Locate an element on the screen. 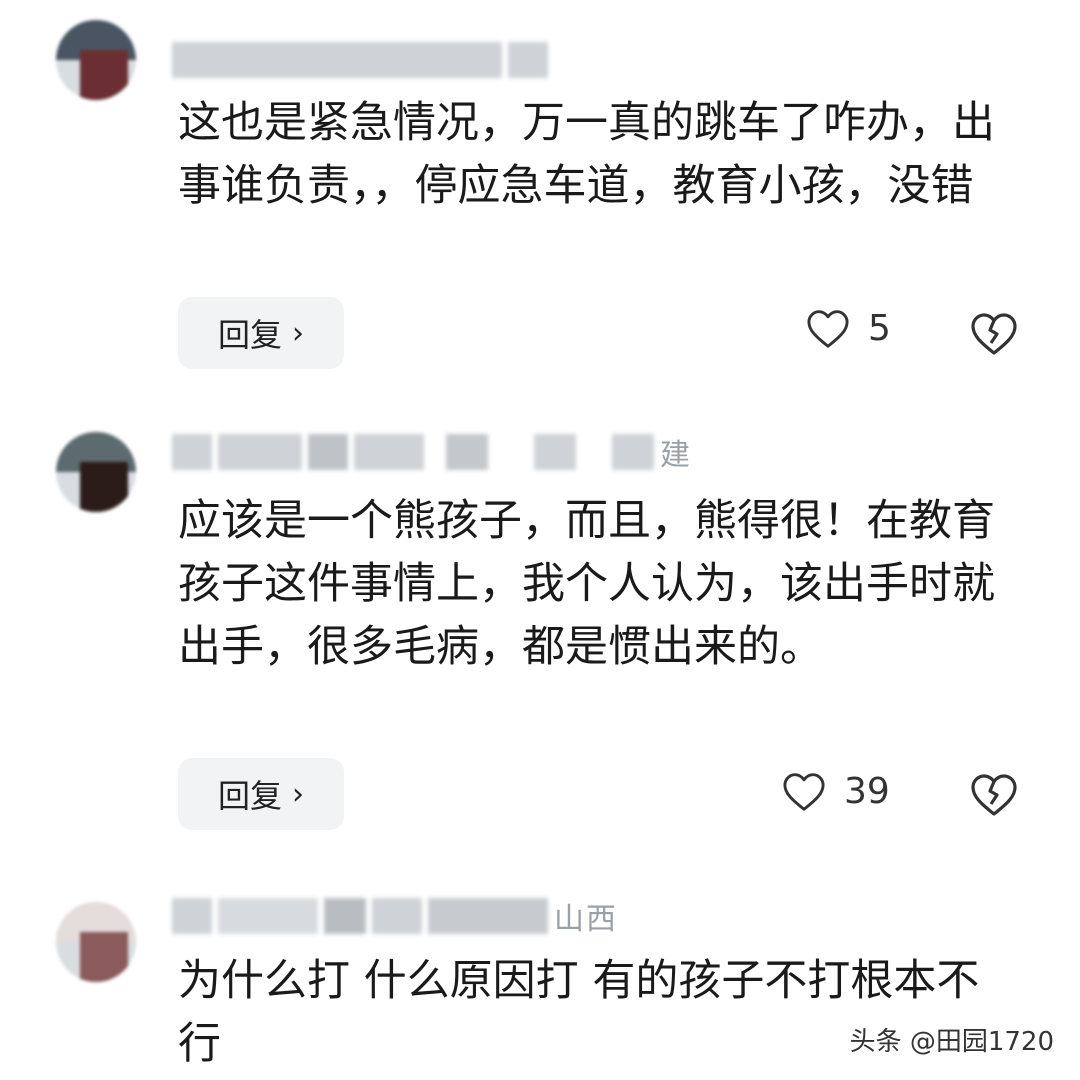  like-button: 5 is located at coordinates (848, 328).